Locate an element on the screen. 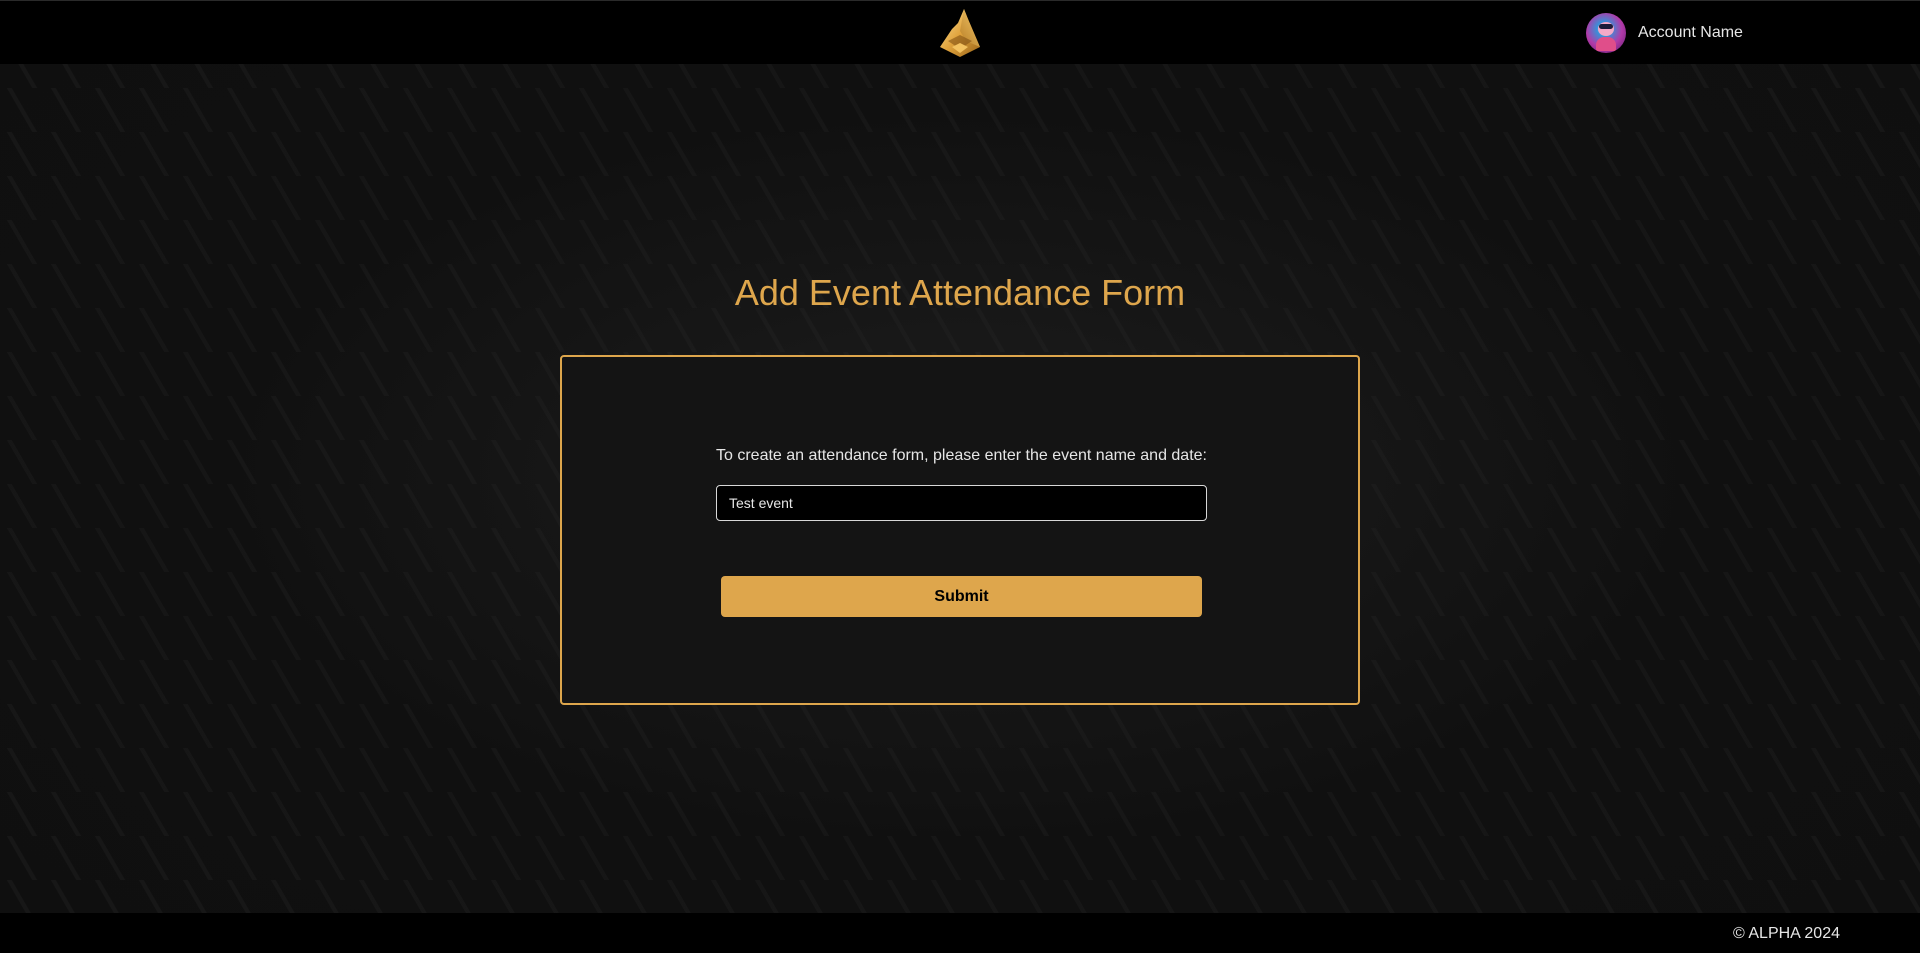 The height and width of the screenshot is (953, 1920). account-name: Account Name is located at coordinates (1690, 33).